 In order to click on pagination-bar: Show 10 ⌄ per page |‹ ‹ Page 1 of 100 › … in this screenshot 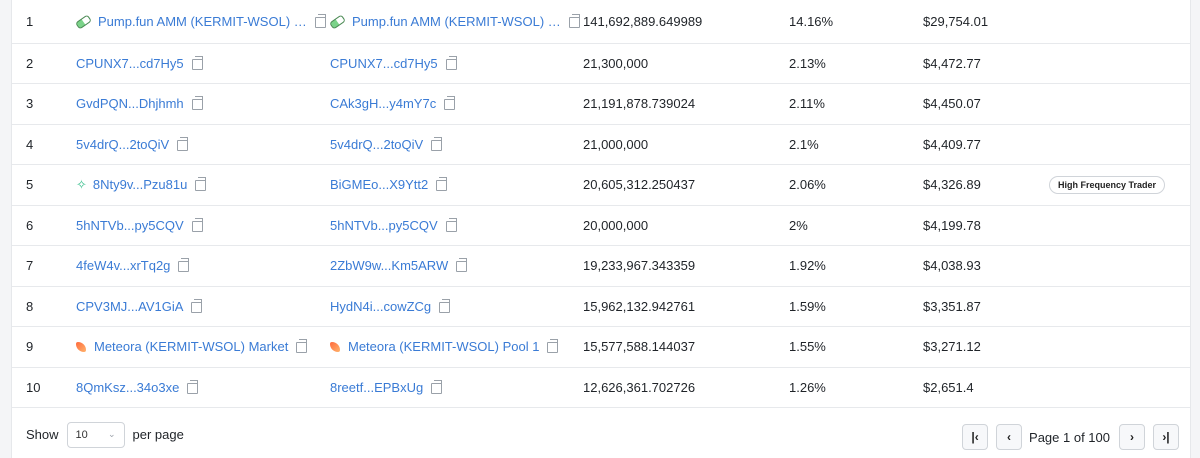, I will do `click(601, 434)`.